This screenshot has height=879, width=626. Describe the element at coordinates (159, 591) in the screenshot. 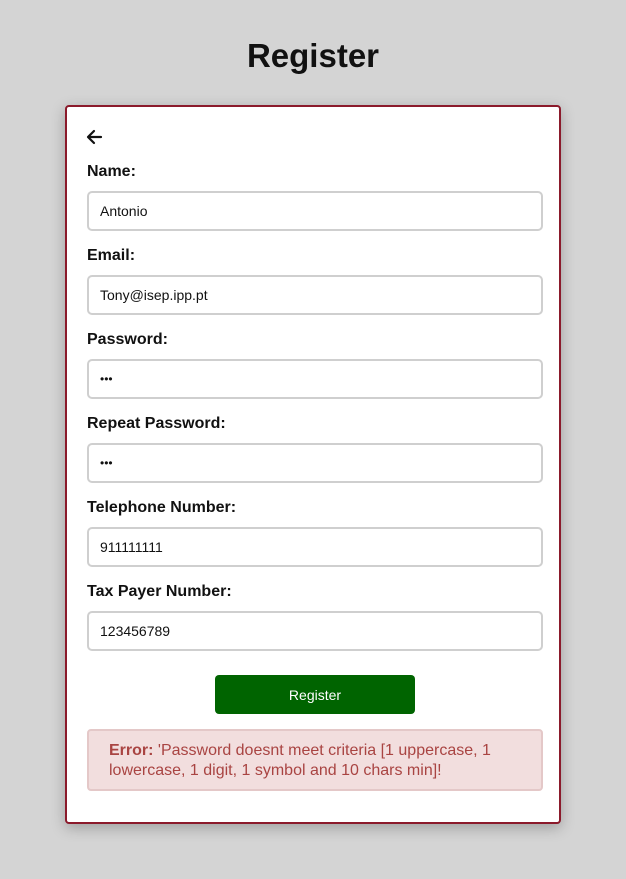

I see `tax-payer-label: Tax Payer Number:` at that location.